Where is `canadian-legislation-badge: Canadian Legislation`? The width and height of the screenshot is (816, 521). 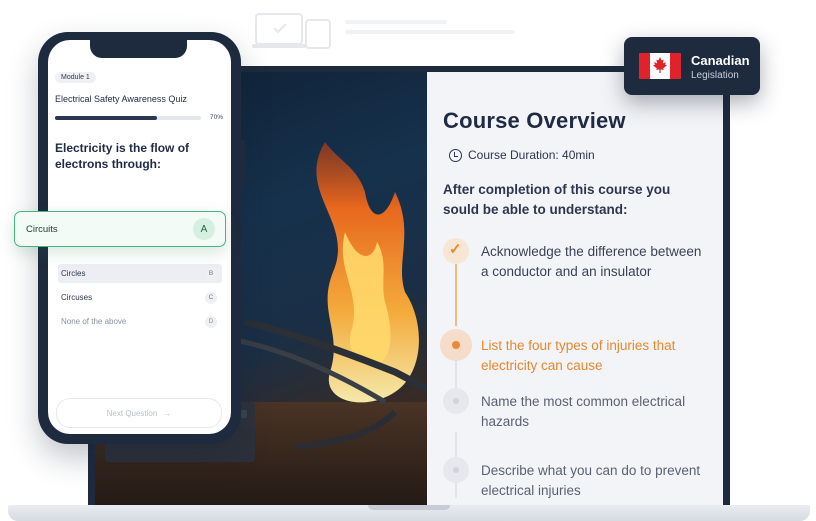
canadian-legislation-badge: Canadian Legislation is located at coordinates (692, 66).